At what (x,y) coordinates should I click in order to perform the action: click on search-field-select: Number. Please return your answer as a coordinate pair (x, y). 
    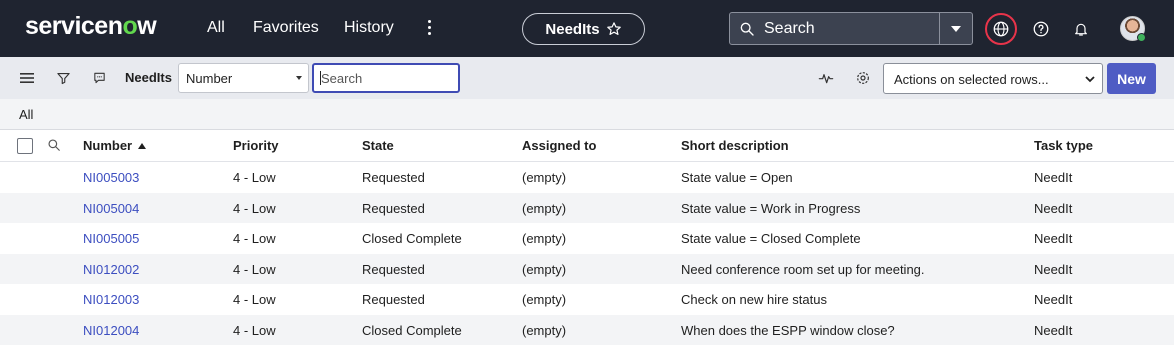
    Looking at the image, I should click on (243, 78).